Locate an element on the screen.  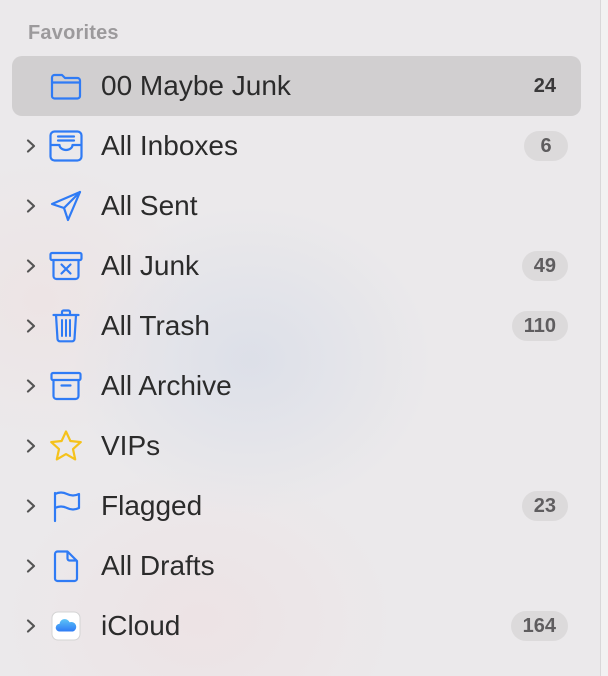
sidebar-item-all-junk: All Junk 49 is located at coordinates (296, 266).